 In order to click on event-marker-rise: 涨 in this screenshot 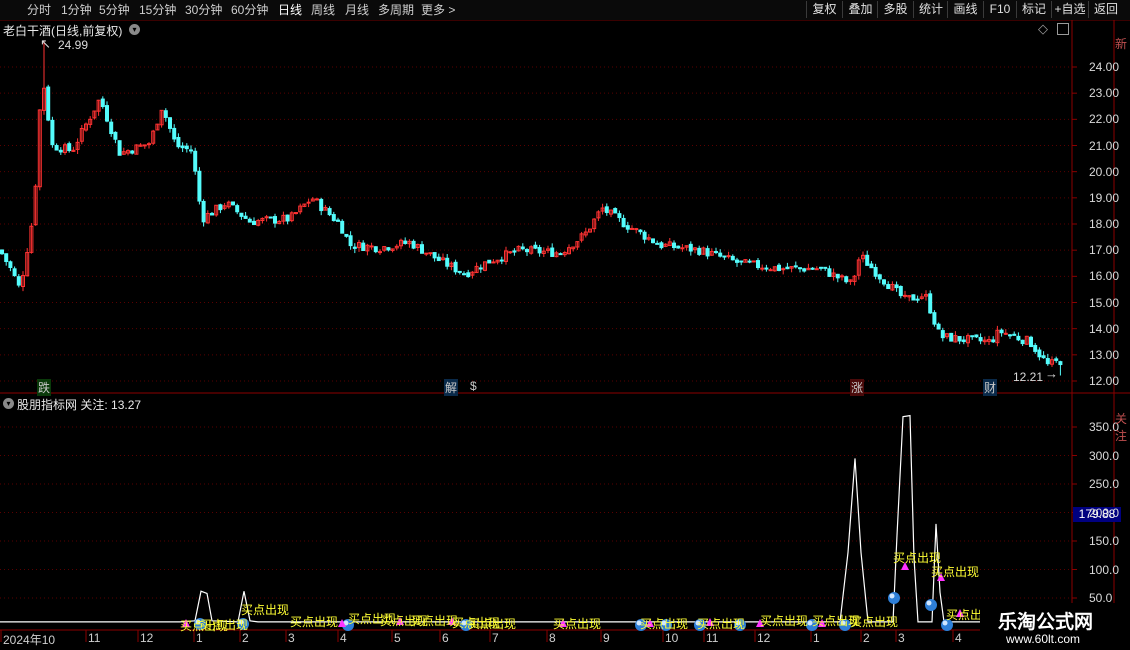, I will do `click(857, 387)`.